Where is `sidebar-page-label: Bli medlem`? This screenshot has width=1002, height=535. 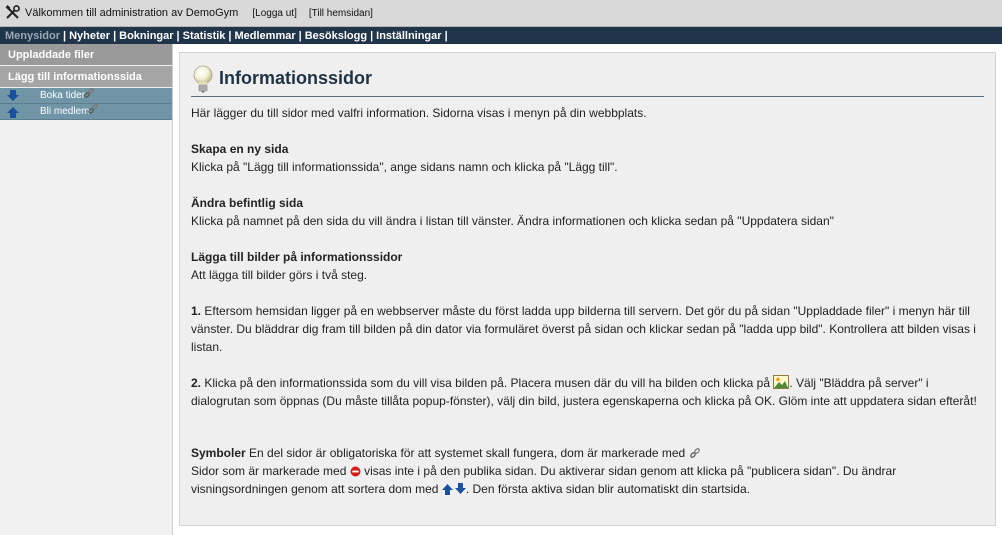 sidebar-page-label: Bli medlem is located at coordinates (64, 111).